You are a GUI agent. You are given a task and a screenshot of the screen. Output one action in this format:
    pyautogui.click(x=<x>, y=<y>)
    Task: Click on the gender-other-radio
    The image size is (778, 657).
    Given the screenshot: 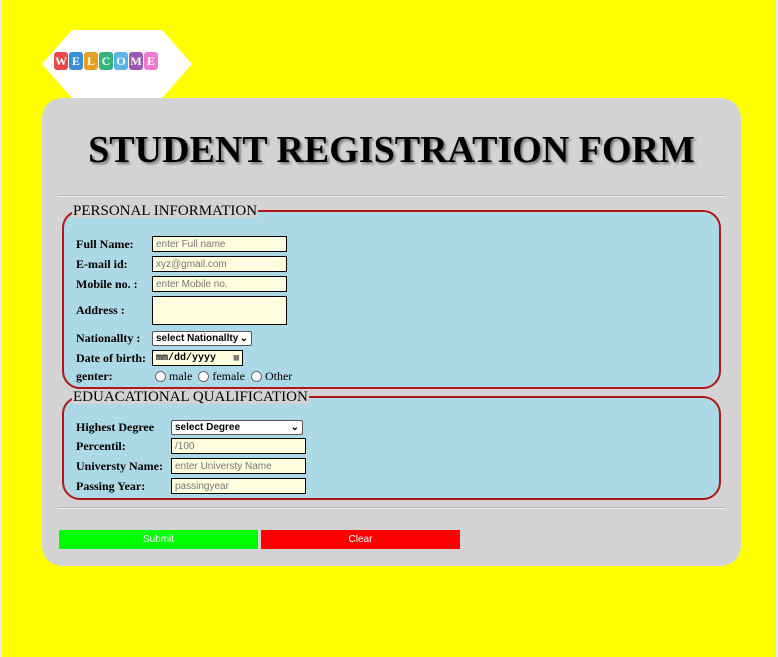 What is the action you would take?
    pyautogui.click(x=256, y=376)
    